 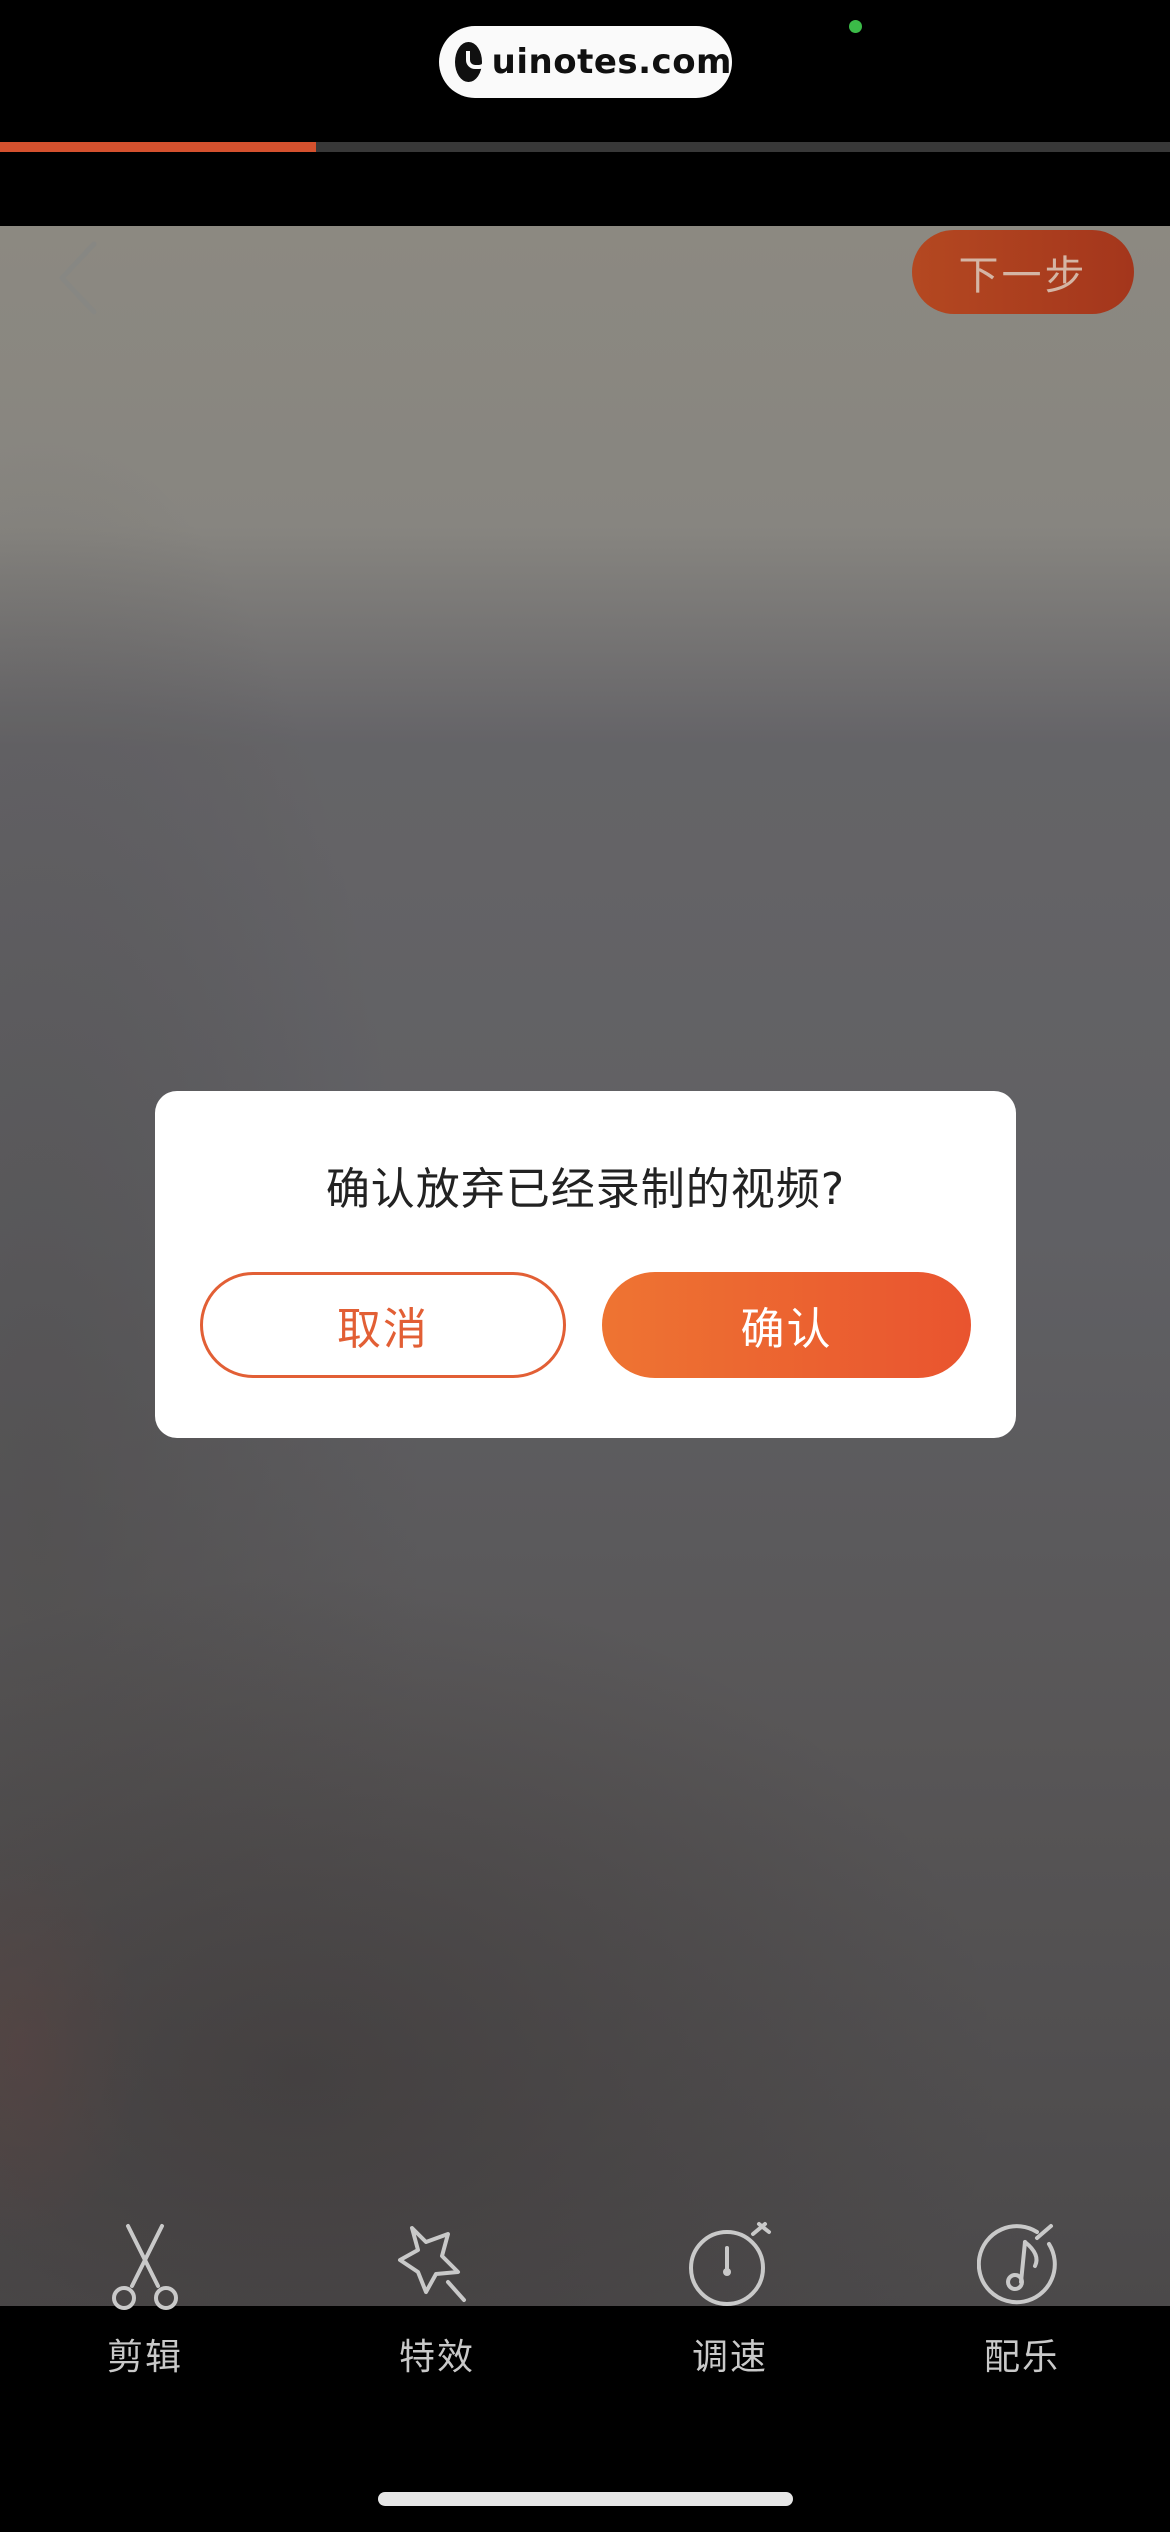 I want to click on tool-edit: 剪辑, so click(x=145, y=2300).